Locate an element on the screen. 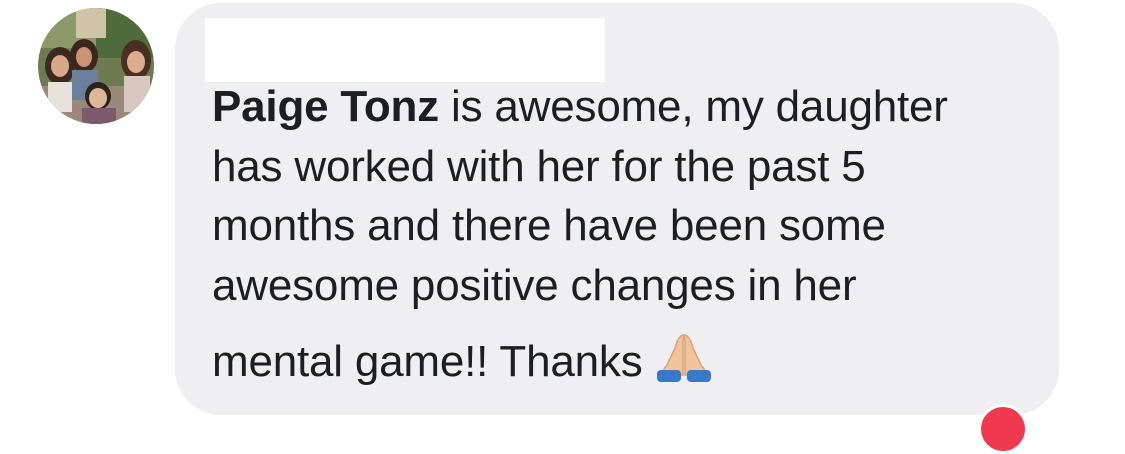  profile-photo-avatar is located at coordinates (96, 66).